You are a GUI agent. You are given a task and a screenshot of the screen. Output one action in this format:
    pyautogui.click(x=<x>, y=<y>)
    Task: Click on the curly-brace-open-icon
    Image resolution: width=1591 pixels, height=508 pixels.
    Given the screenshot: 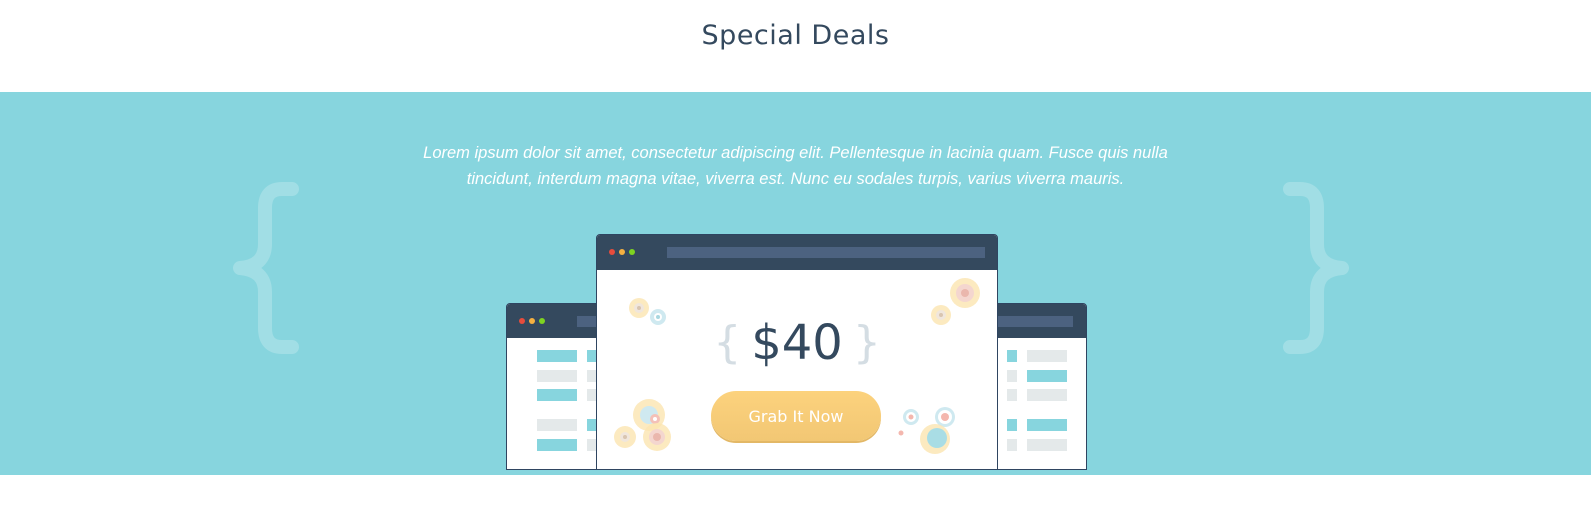 What is the action you would take?
    pyautogui.click(x=266, y=268)
    